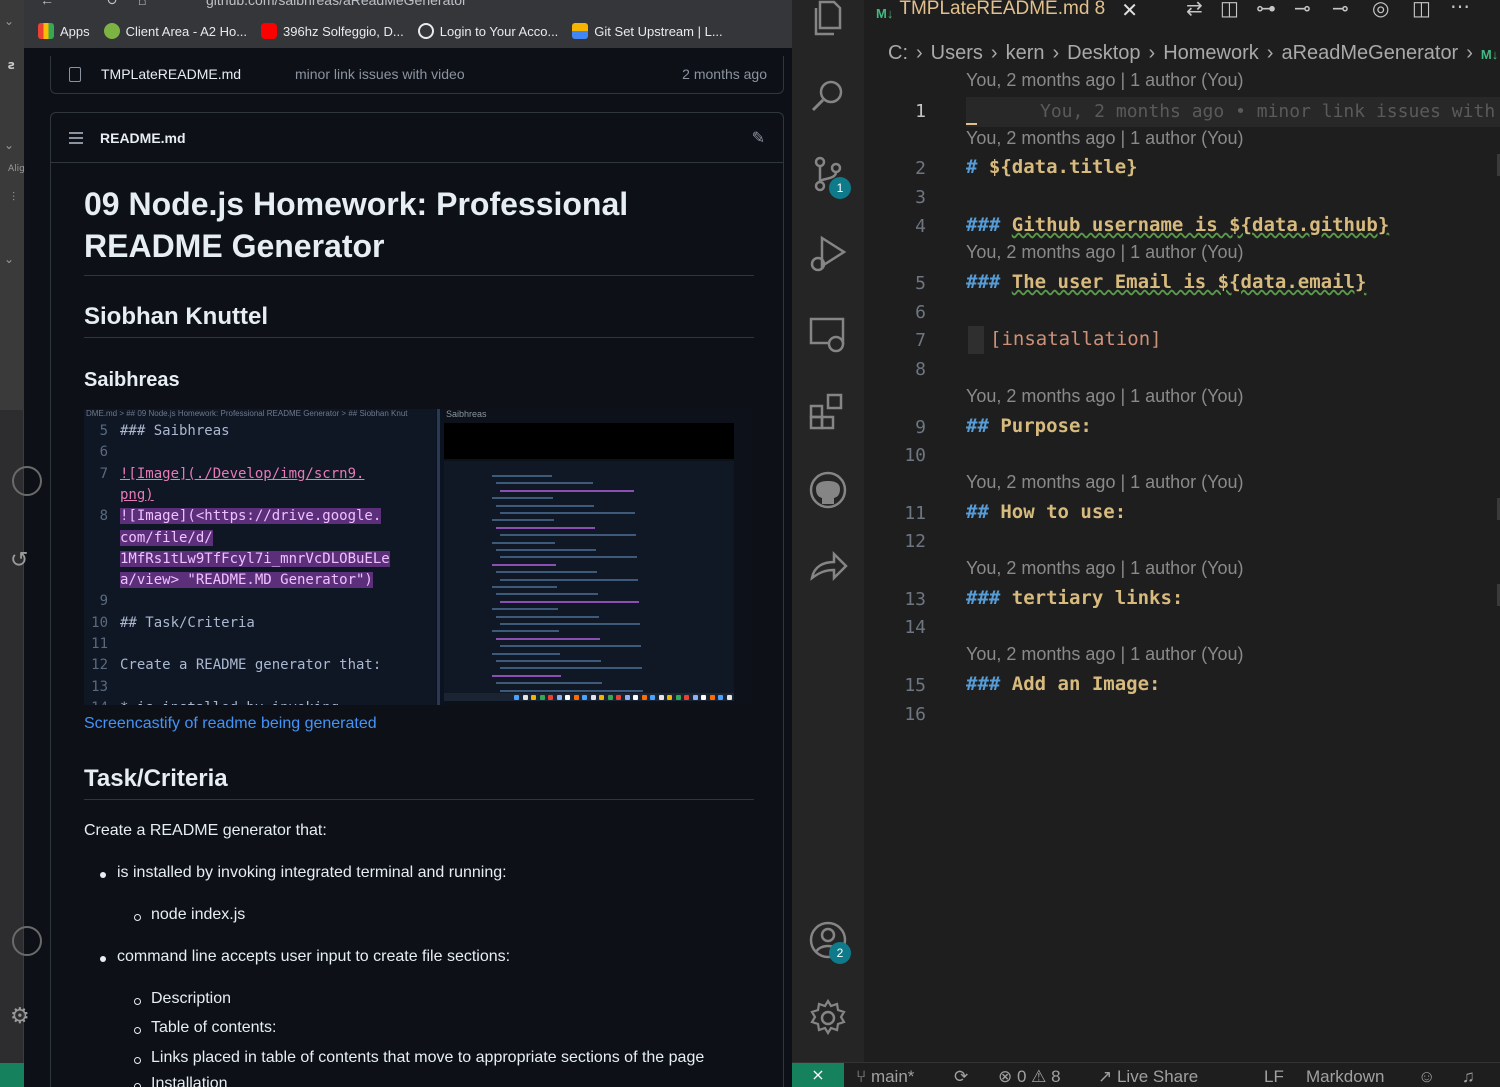 The image size is (1500, 1087). Describe the element at coordinates (1052, 167) in the screenshot. I see `code-line: # ${data.title}` at that location.